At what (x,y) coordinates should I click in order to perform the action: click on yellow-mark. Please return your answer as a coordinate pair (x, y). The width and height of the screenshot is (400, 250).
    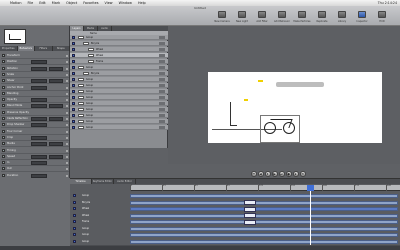
    Looking at the image, I should click on (260, 81).